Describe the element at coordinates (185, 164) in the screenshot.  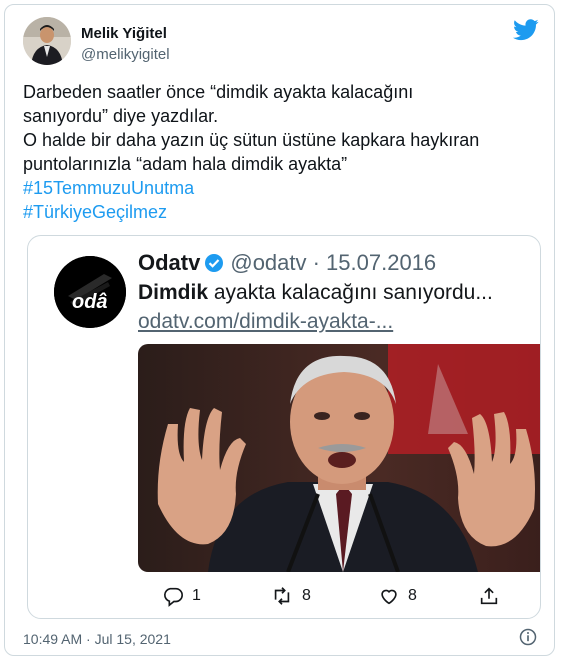
I see `tweet-line: puntolarınızla “adam hala dimdik ayakta”` at that location.